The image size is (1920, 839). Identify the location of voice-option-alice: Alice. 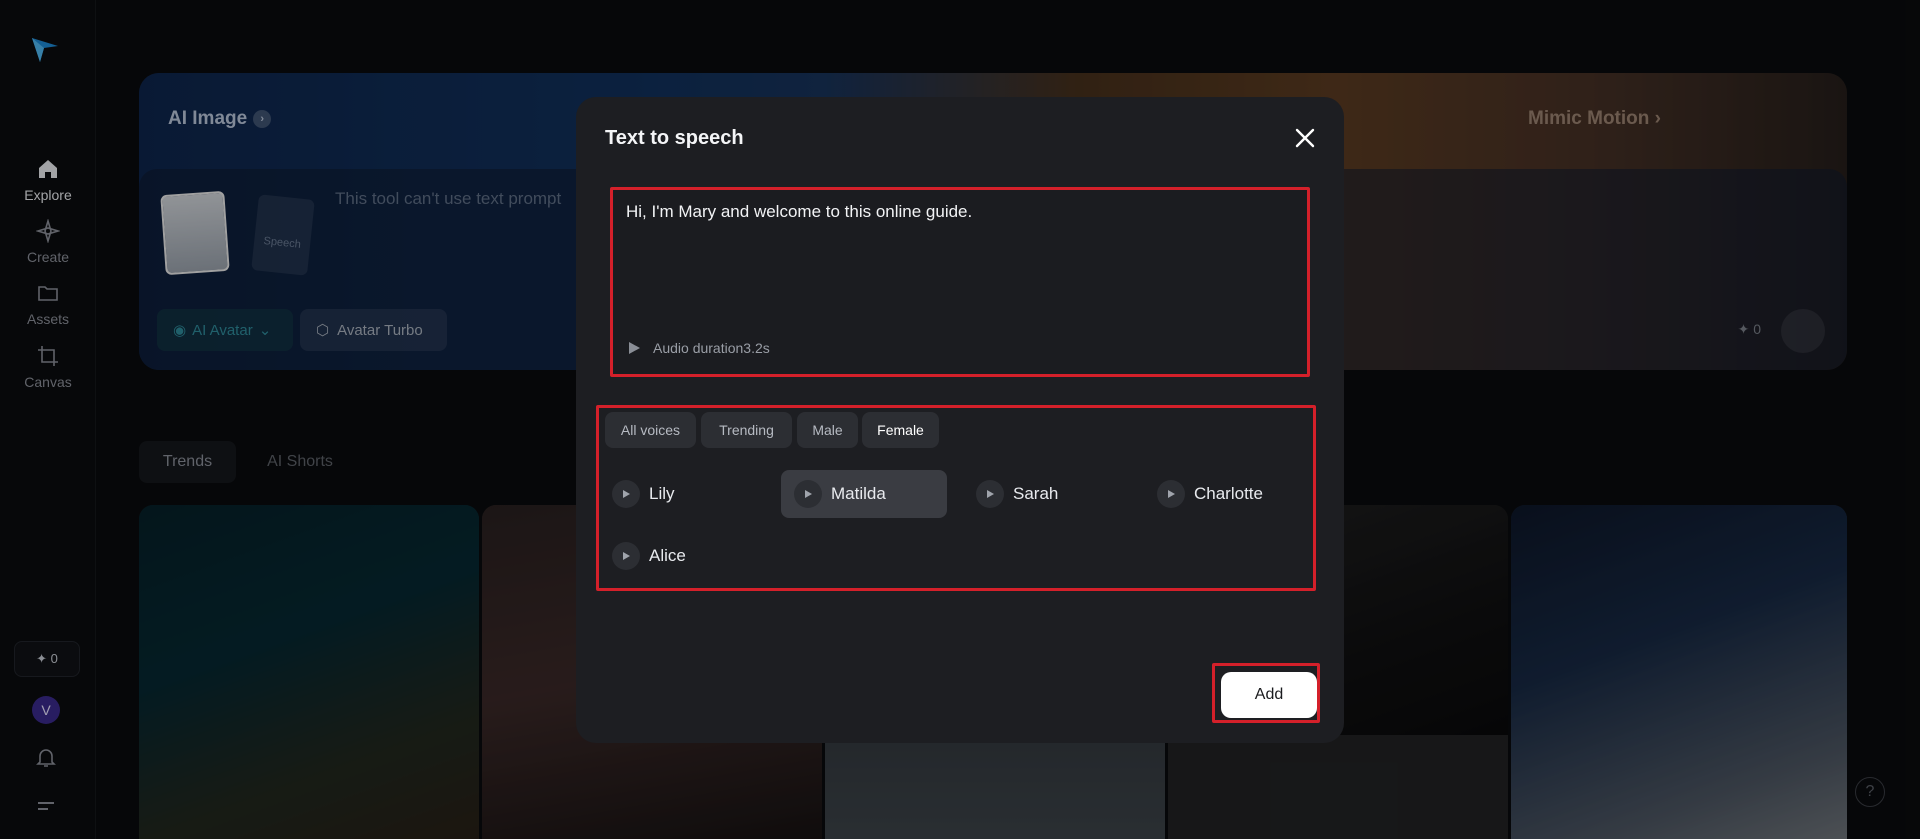
(684, 556).